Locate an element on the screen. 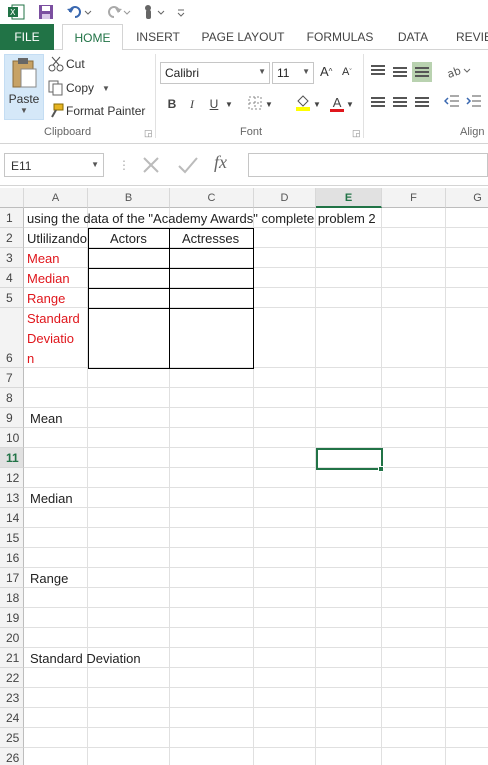 The width and height of the screenshot is (488, 765). tab-review: REVIEW is located at coordinates (467, 37).